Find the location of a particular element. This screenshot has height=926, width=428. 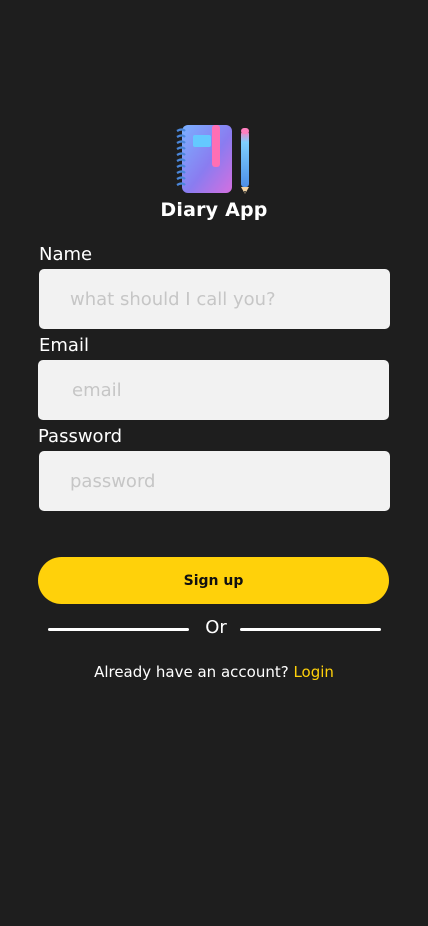

login-prompt-row: Already have an account? Login is located at coordinates (214, 672).